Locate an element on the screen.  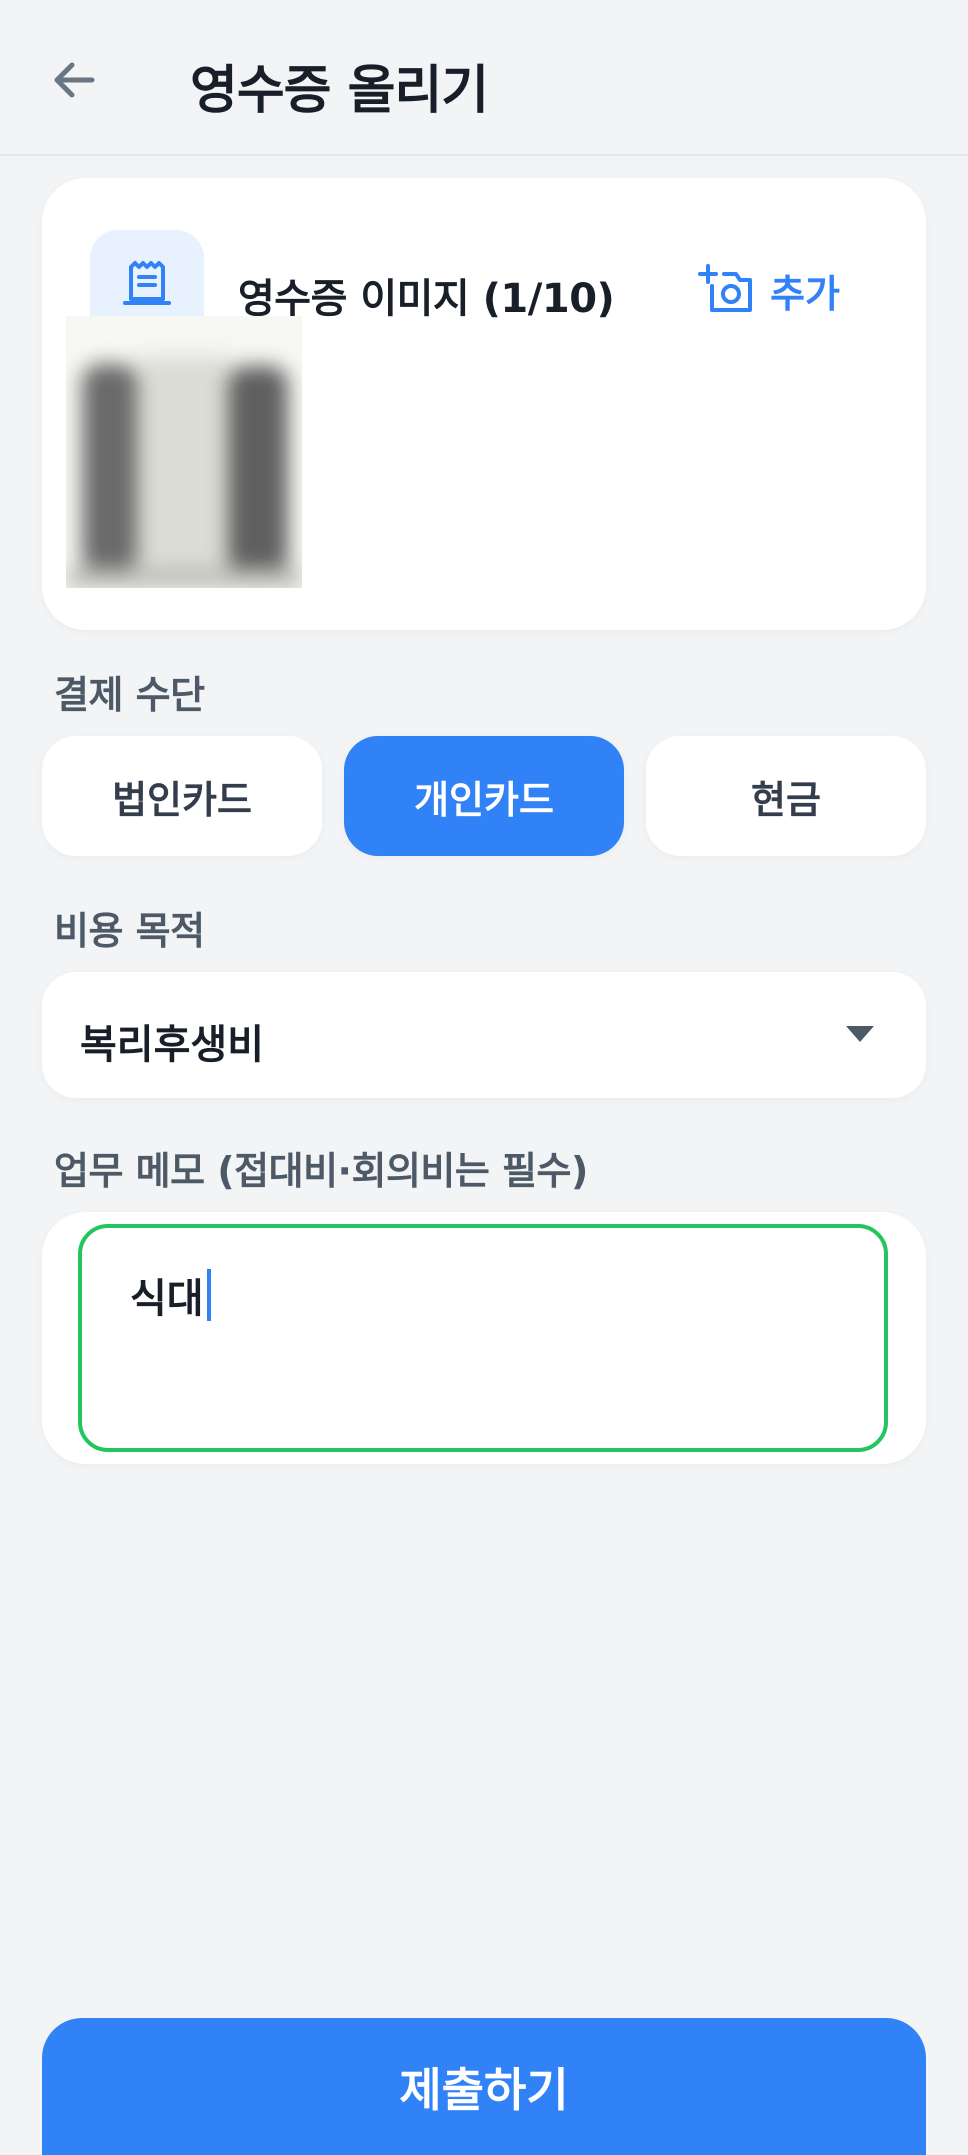
memo-value: 식대 is located at coordinates (167, 1299).